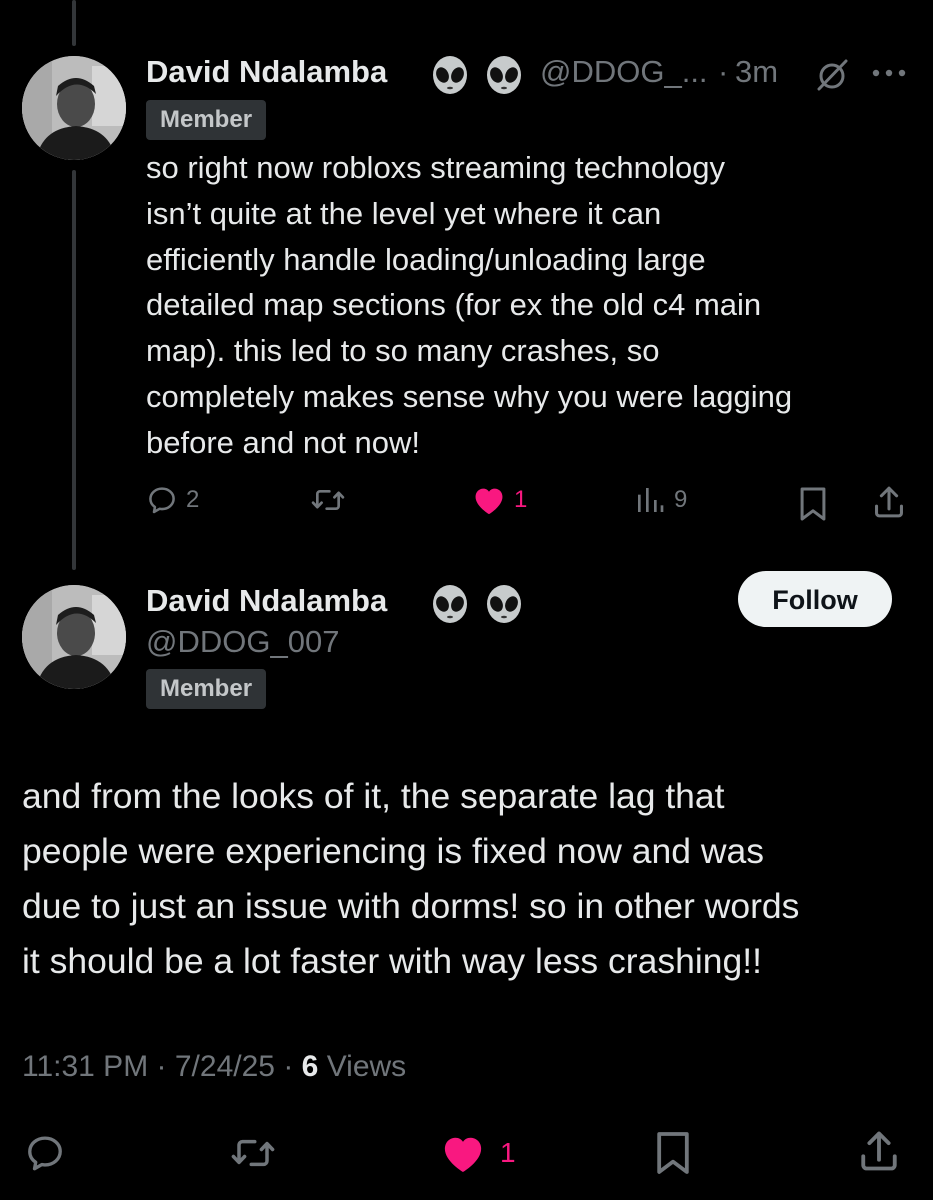 The height and width of the screenshot is (1200, 933). I want to click on post-views-label: Views, so click(366, 1066).